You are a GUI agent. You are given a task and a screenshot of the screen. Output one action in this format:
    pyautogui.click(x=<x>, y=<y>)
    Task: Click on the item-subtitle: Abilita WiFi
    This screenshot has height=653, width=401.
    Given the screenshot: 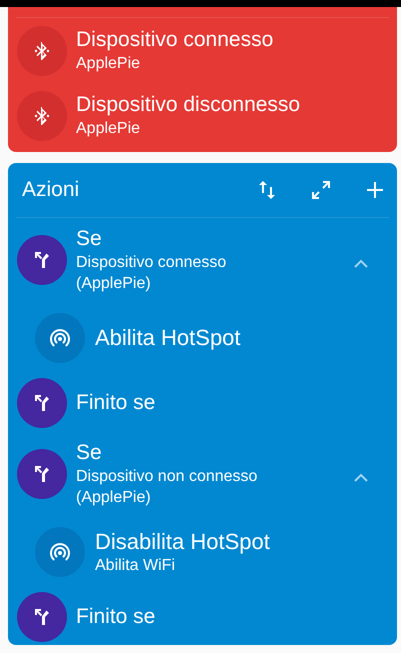 What is the action you would take?
    pyautogui.click(x=135, y=566)
    